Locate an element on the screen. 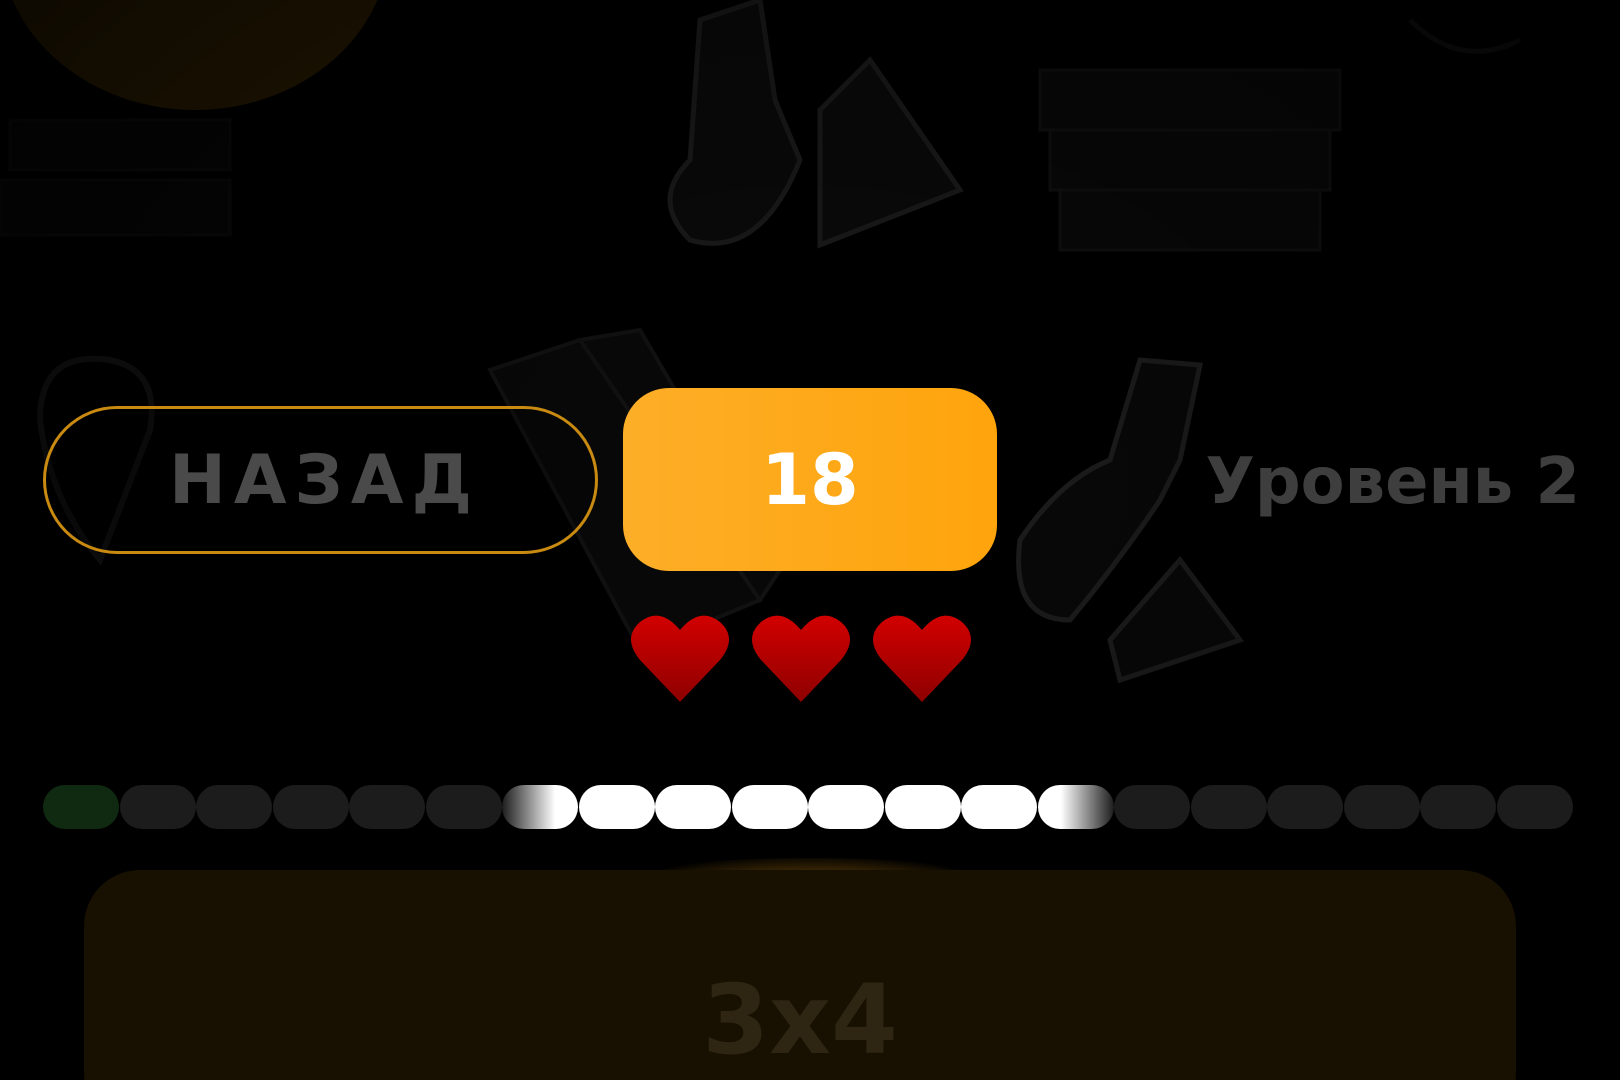 The image size is (1620, 1080). timer-value: 18 is located at coordinates (810, 479).